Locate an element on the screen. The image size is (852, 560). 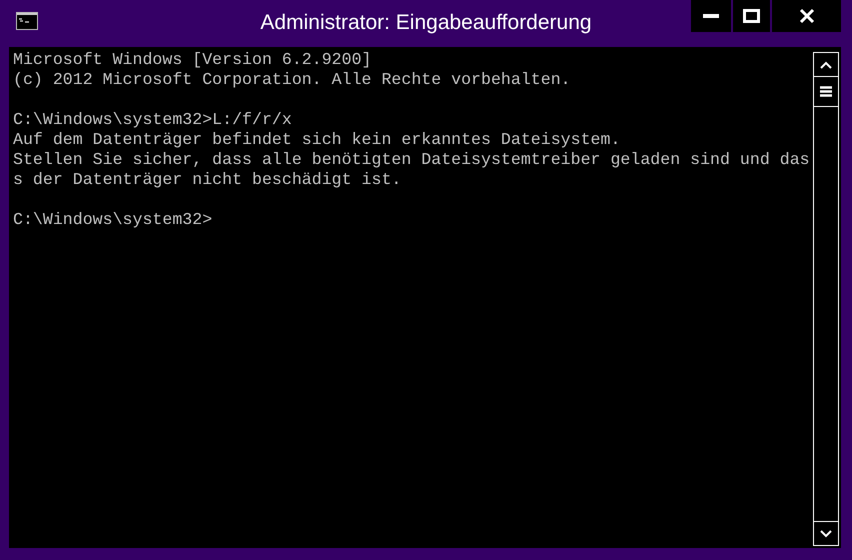
close-icon is located at coordinates (806, 16).